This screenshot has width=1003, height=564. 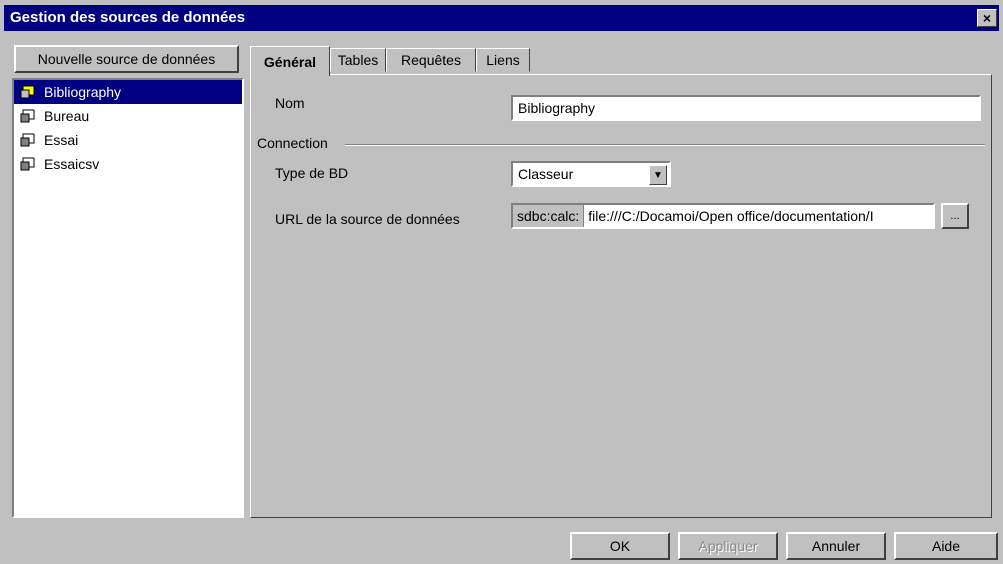 I want to click on list-item-label: Essaicsv, so click(x=72, y=164).